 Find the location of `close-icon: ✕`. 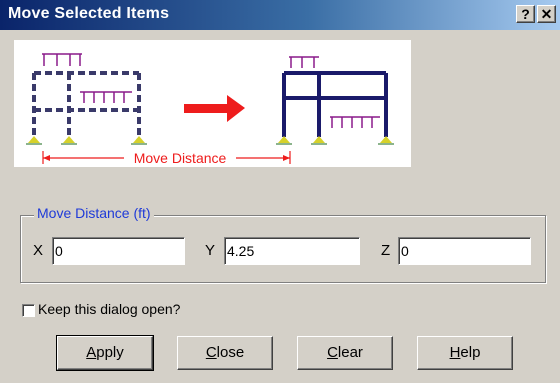

close-icon: ✕ is located at coordinates (546, 14).